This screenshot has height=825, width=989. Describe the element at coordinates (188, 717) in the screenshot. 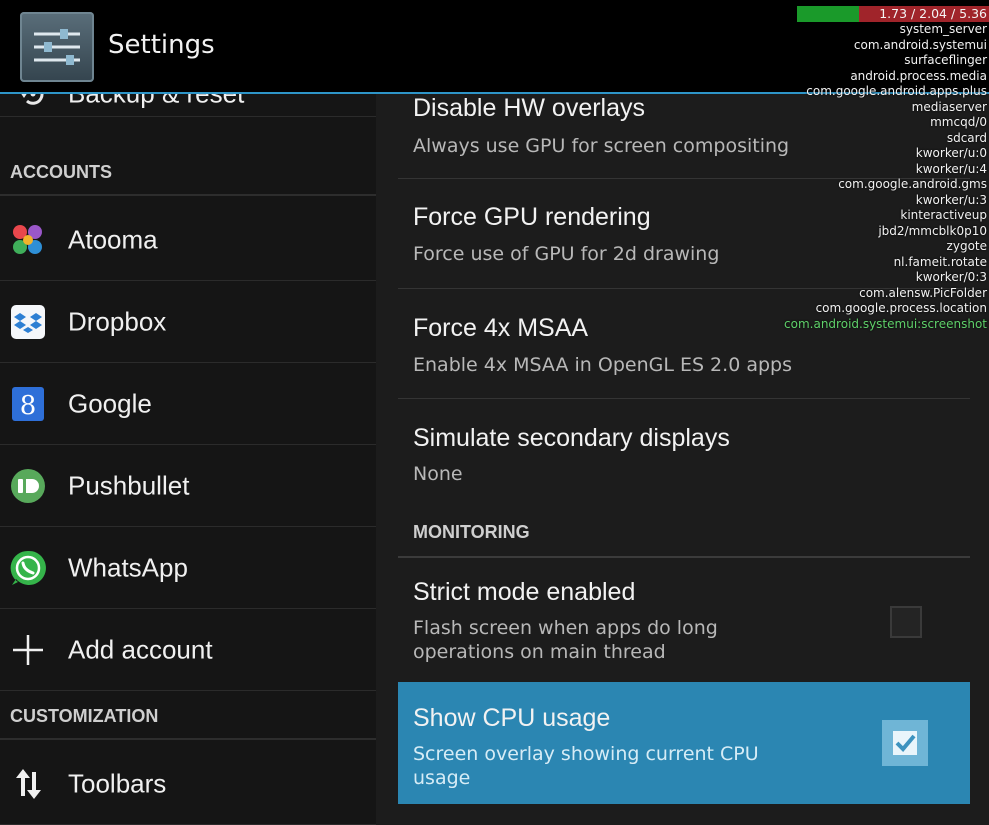

I see `customization-section-header: CUSTOMIZATION` at that location.